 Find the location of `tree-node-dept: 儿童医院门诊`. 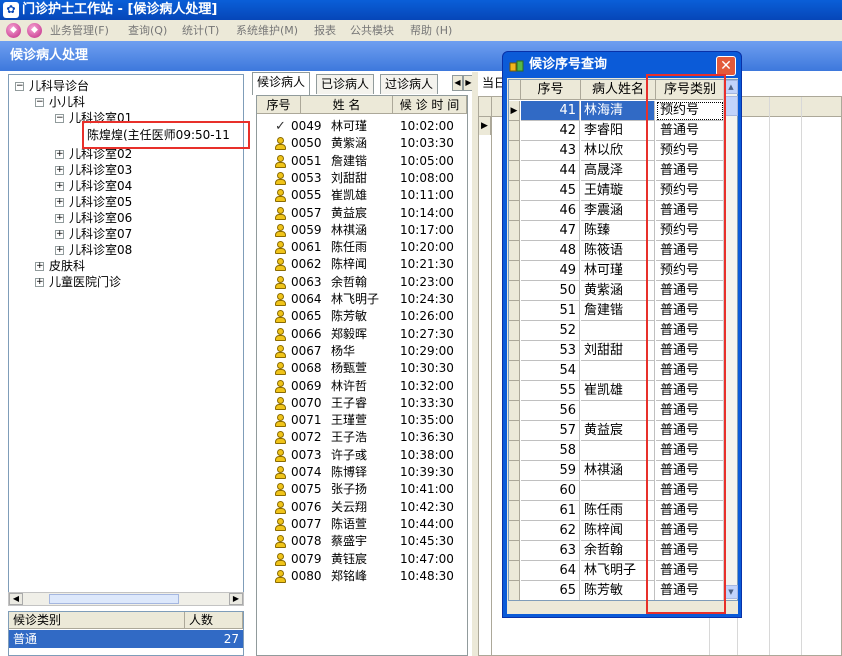

tree-node-dept: 儿童医院门诊 is located at coordinates (85, 282).